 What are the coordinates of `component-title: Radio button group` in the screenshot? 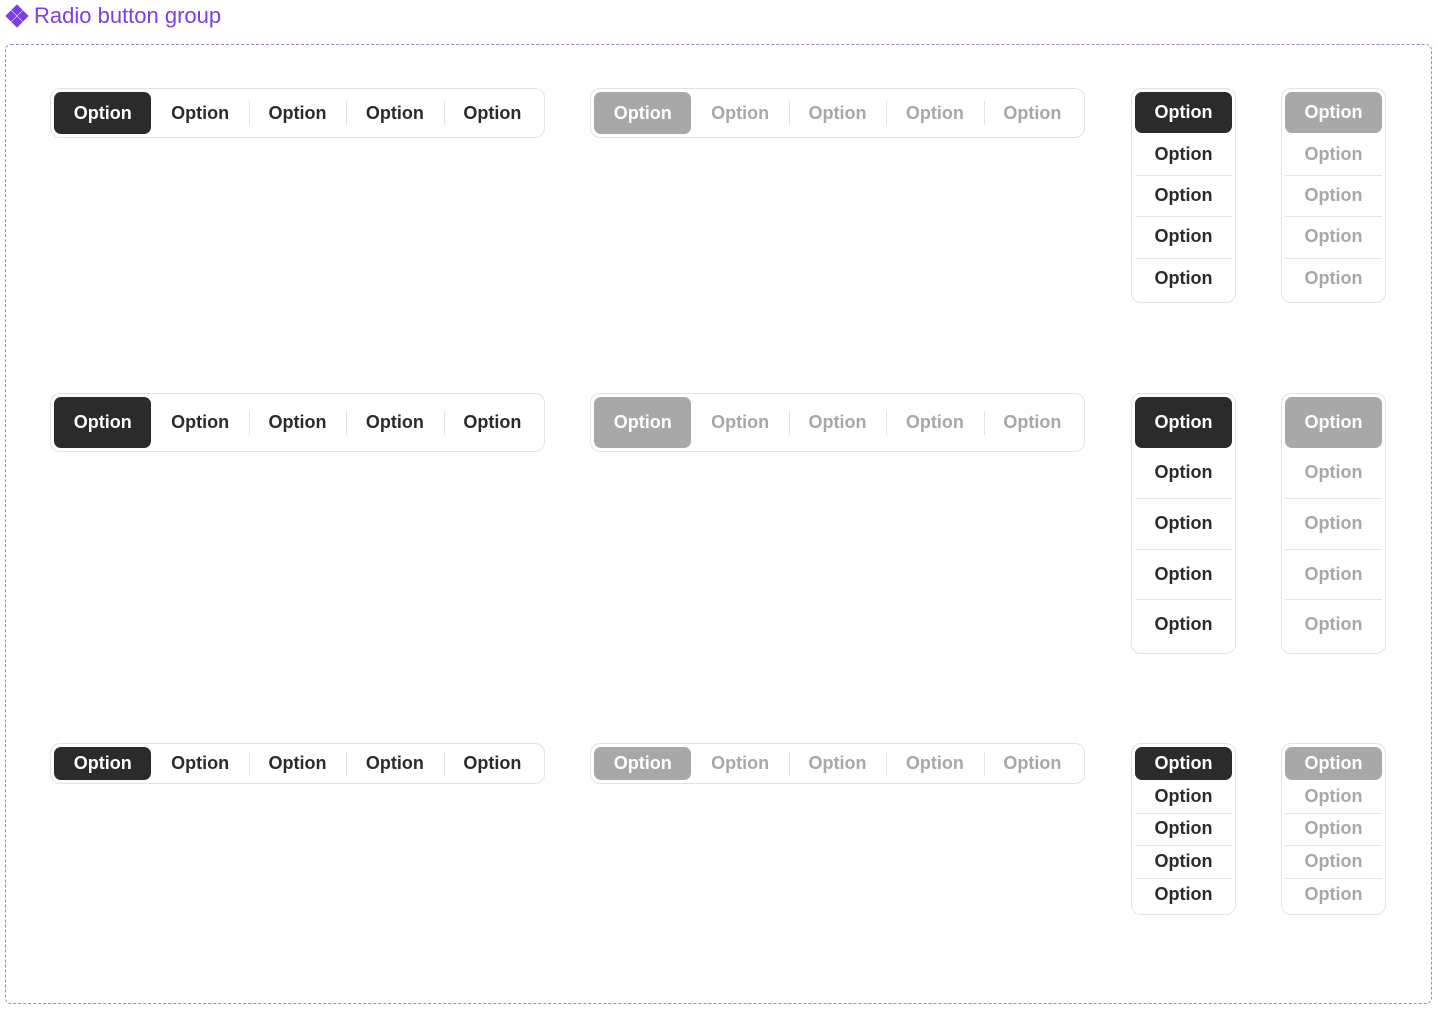 It's located at (113, 16).